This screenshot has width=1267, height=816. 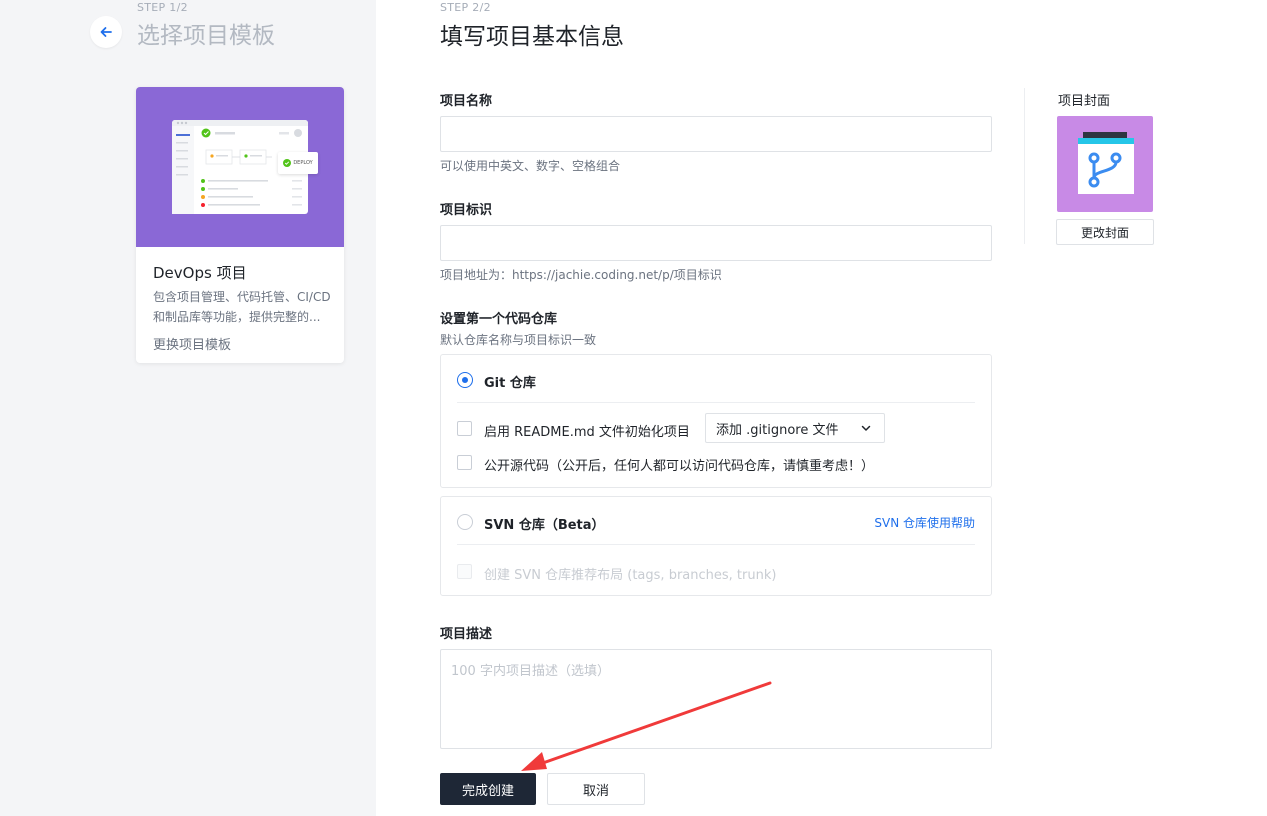 I want to click on svn-radio, so click(x=465, y=522).